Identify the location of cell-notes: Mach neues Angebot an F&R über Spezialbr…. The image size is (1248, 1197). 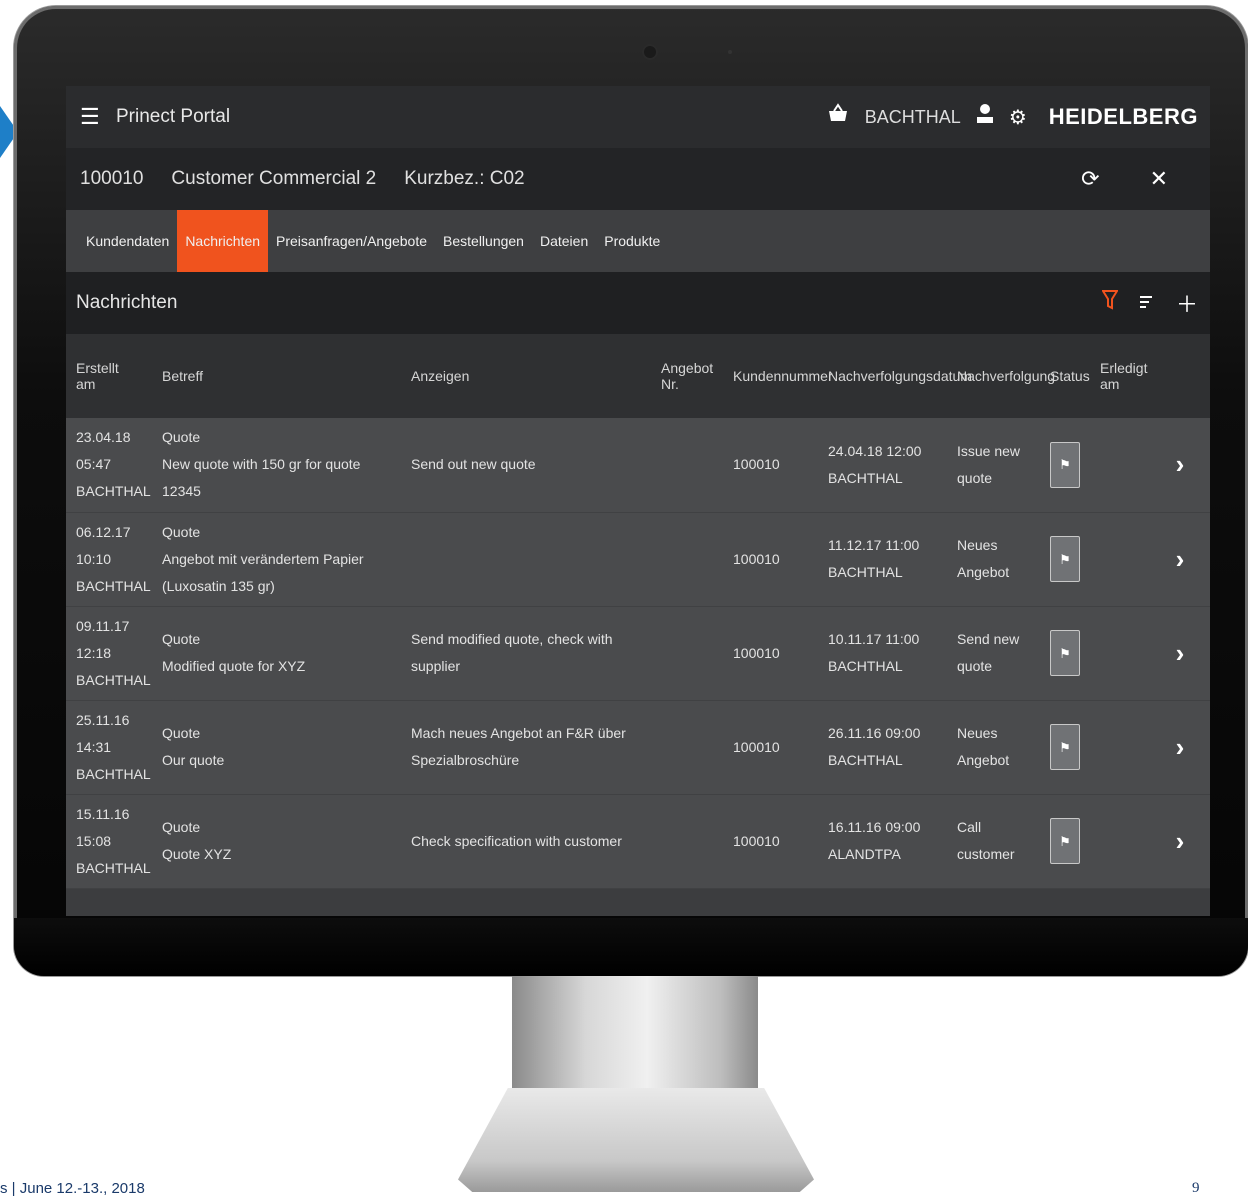
(526, 747).